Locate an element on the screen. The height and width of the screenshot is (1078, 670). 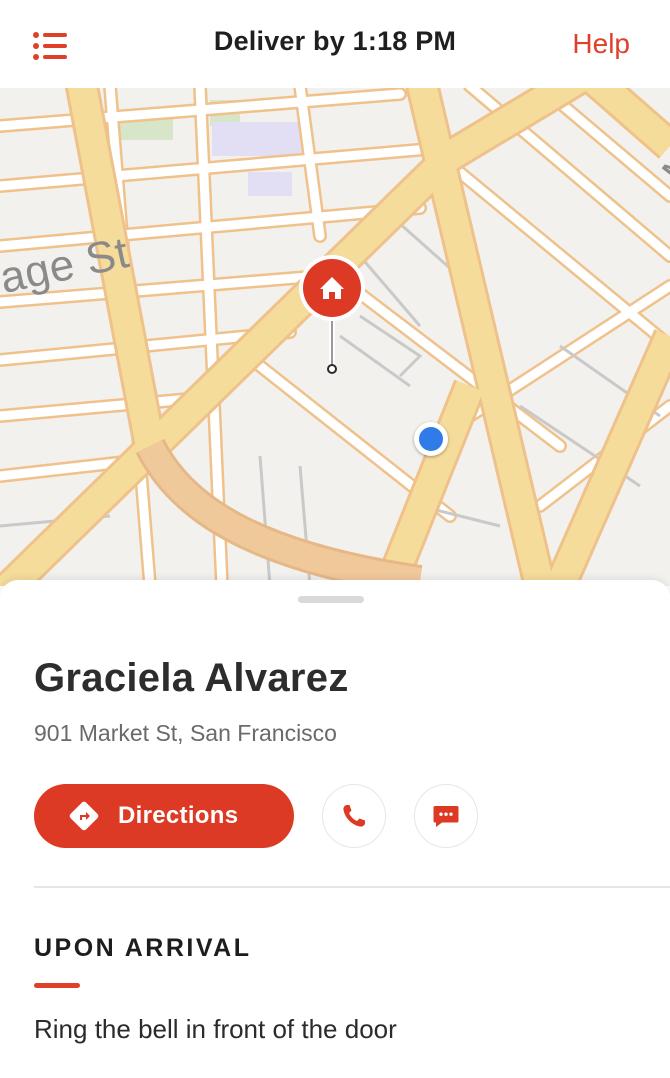
section-divider is located at coordinates (352, 887).